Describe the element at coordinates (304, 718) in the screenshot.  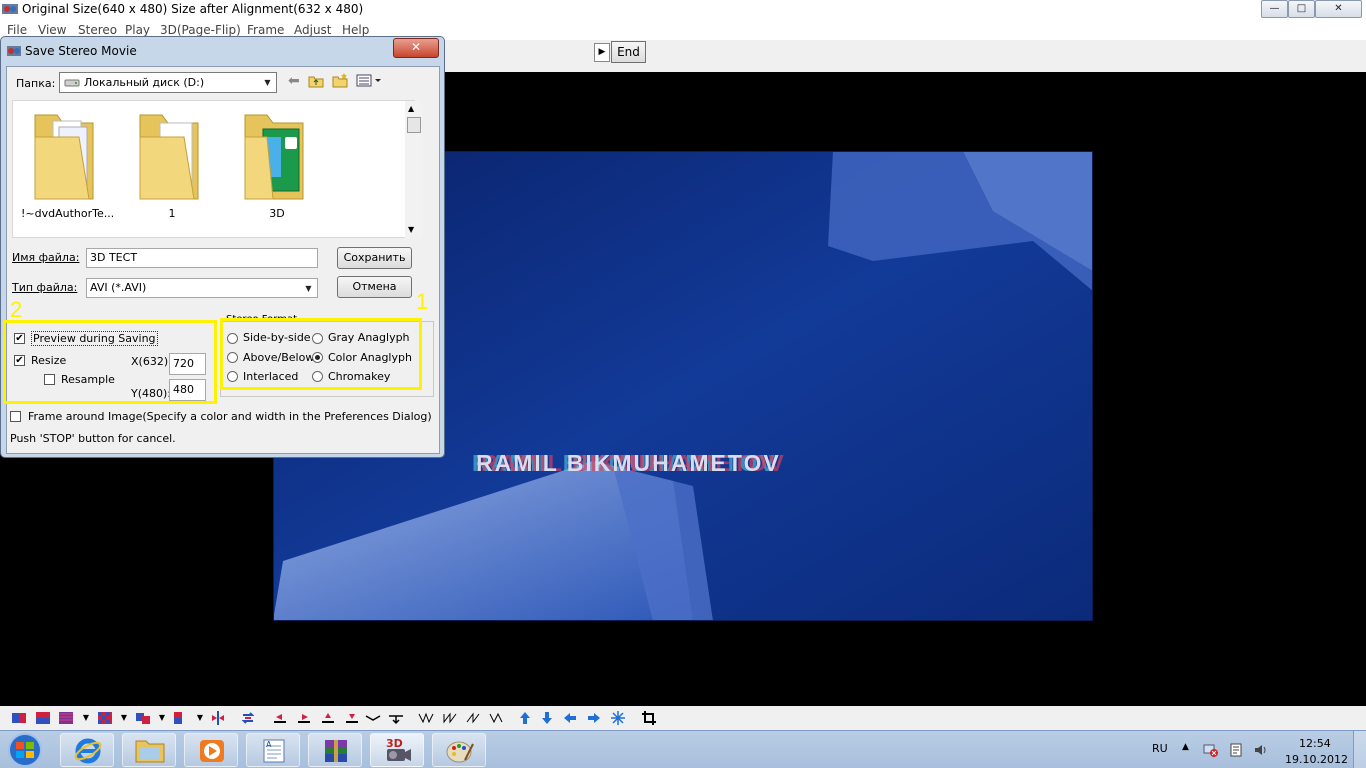
I see `shift-right-icon` at that location.